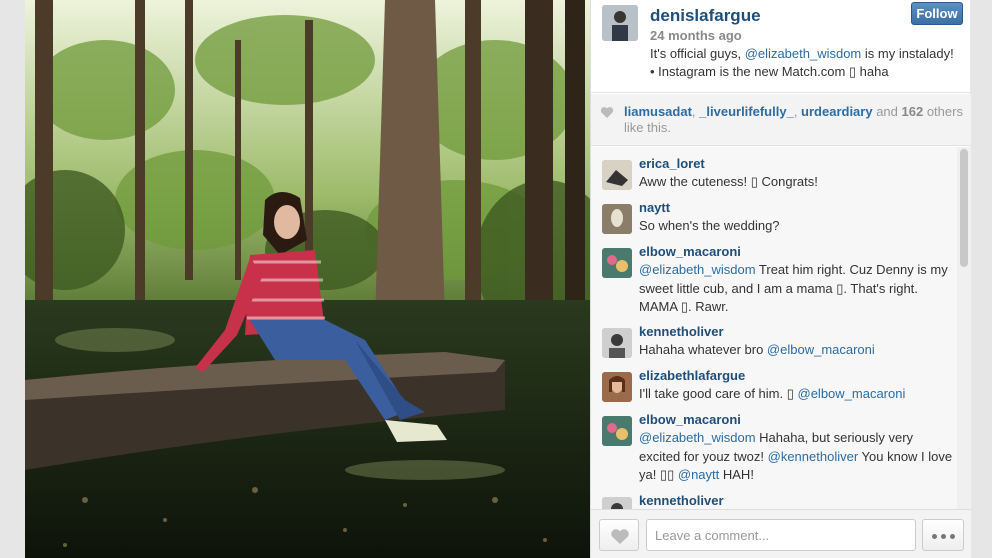 The height and width of the screenshot is (558, 992). I want to click on caption-mention-link: @elizabeth_wisdom, so click(803, 53).